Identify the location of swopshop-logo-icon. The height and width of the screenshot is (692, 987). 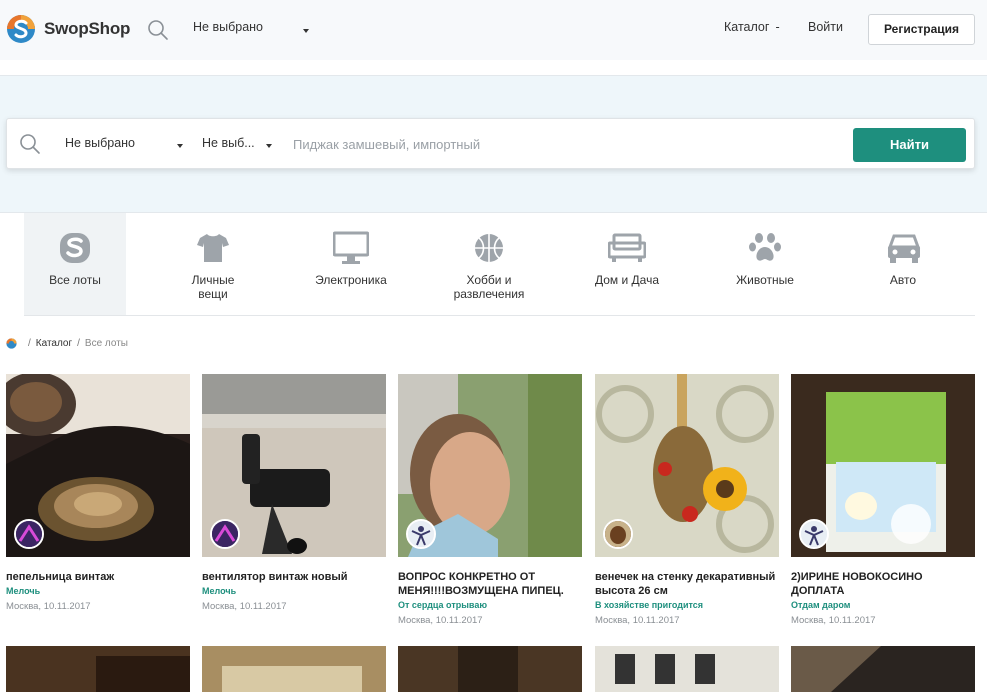
(21, 29).